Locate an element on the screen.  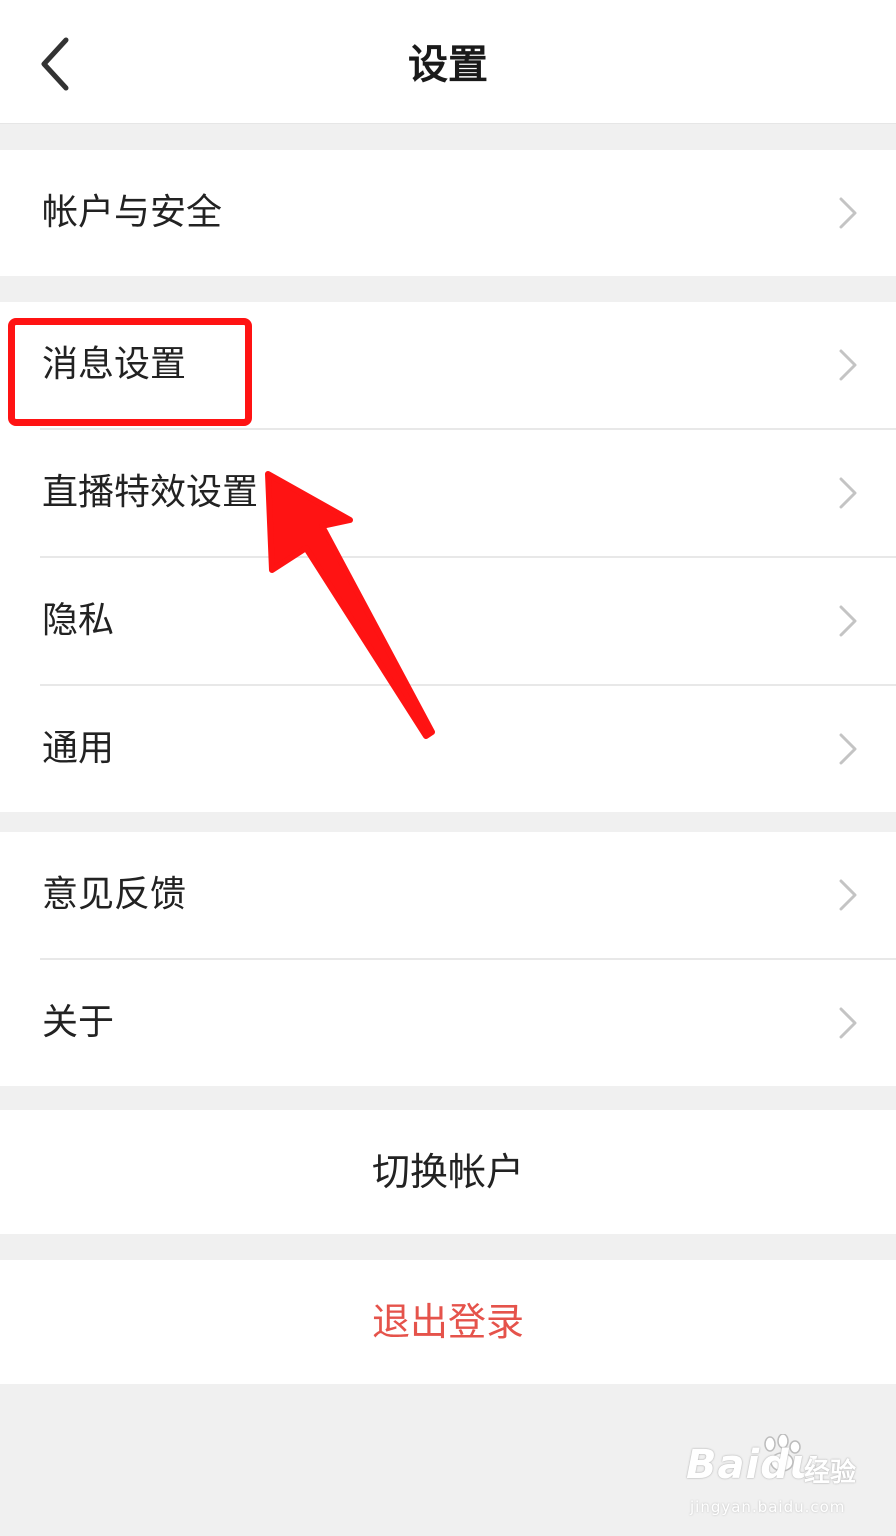
settings-item-label: 隐私 is located at coordinates (78, 620).